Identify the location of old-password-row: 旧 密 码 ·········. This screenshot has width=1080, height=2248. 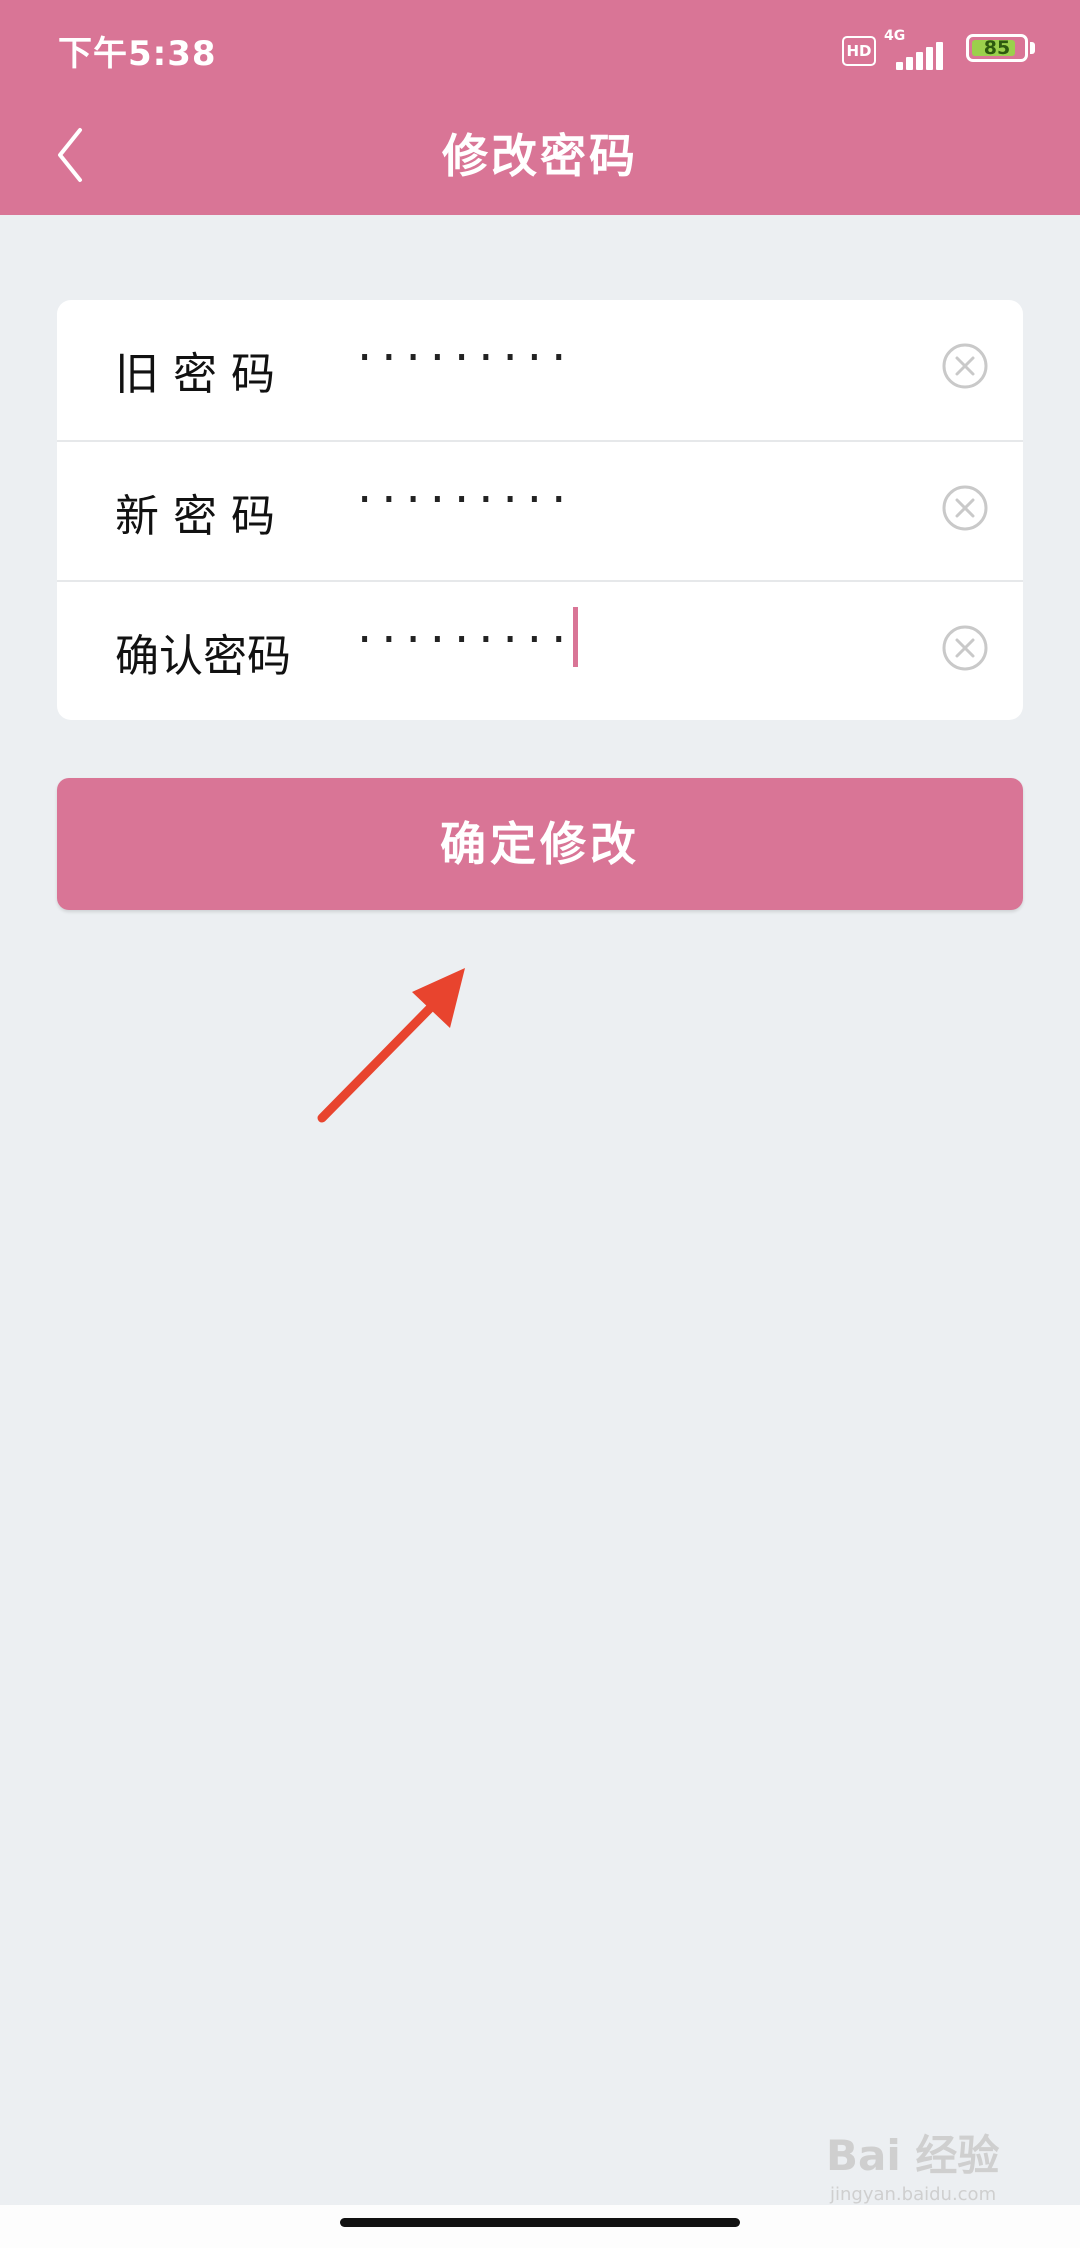
(540, 370).